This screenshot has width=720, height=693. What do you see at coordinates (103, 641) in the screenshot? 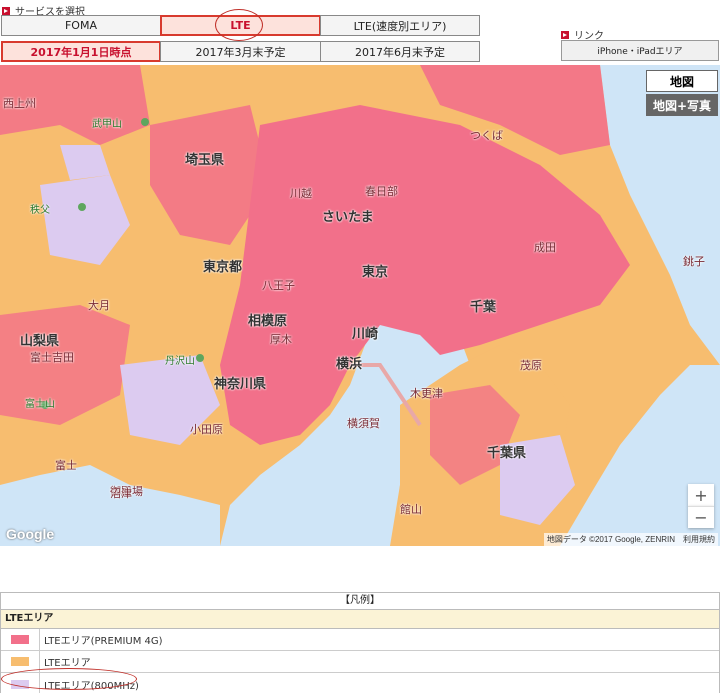
I see `legend-label-premium: LTEエリア(PREMIUM 4G)` at bounding box center [103, 641].